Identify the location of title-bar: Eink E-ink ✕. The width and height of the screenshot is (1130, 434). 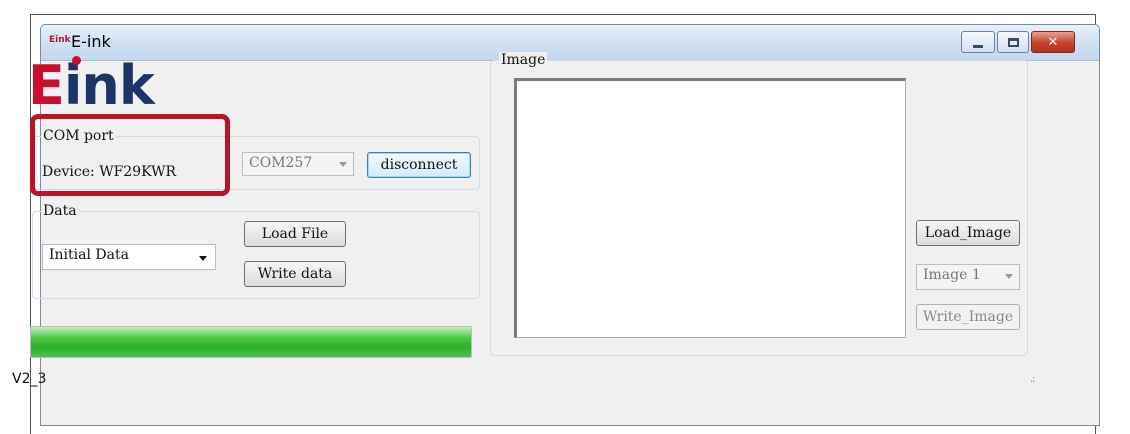
(570, 43).